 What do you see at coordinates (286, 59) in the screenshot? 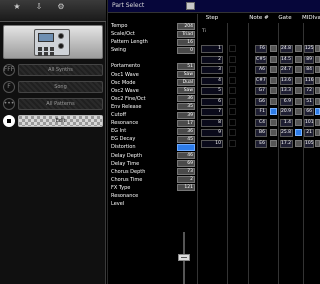
I see `gate-field: 14.5` at bounding box center [286, 59].